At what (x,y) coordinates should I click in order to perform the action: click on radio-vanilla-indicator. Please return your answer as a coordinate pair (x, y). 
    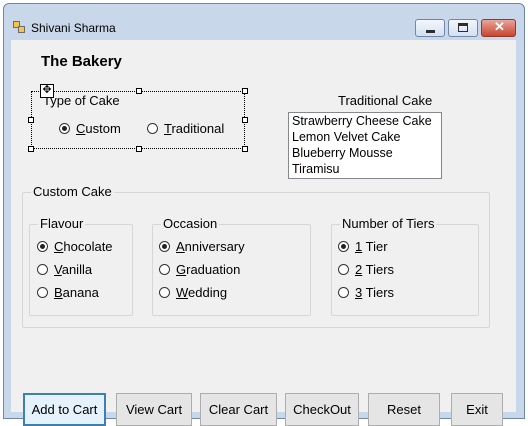
    Looking at the image, I should click on (42, 269).